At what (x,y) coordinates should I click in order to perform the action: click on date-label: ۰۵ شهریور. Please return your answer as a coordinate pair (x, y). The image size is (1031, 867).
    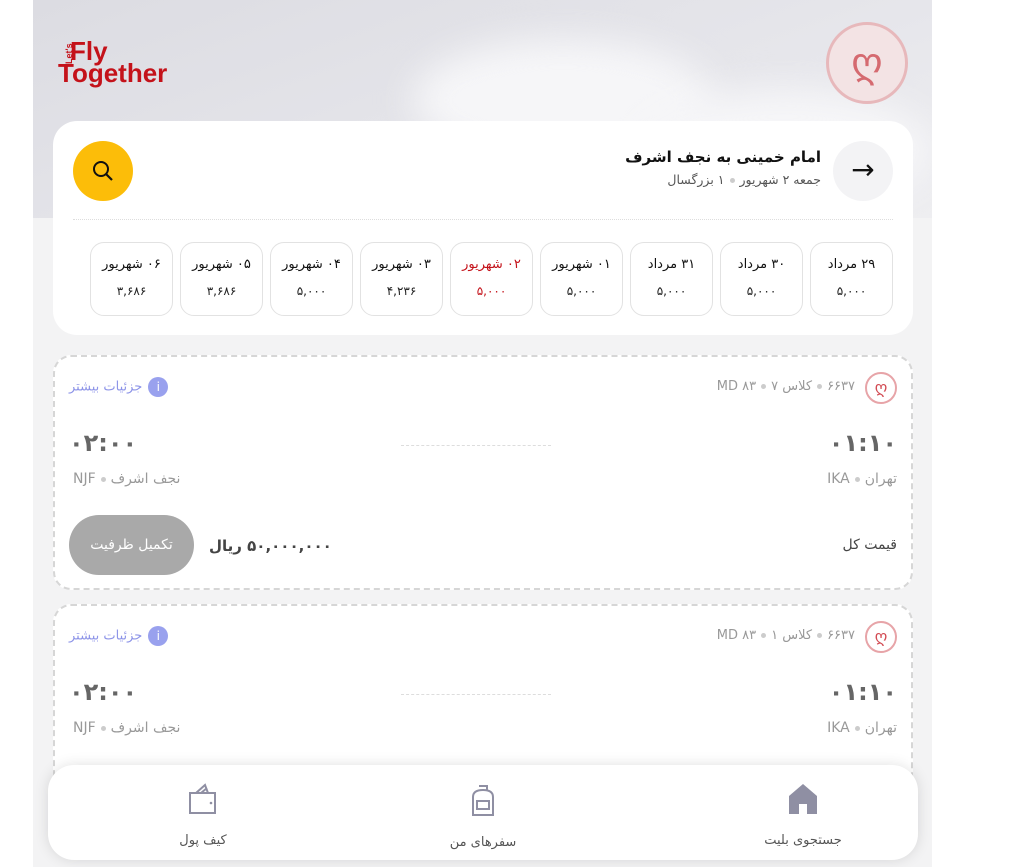
    Looking at the image, I should click on (221, 264).